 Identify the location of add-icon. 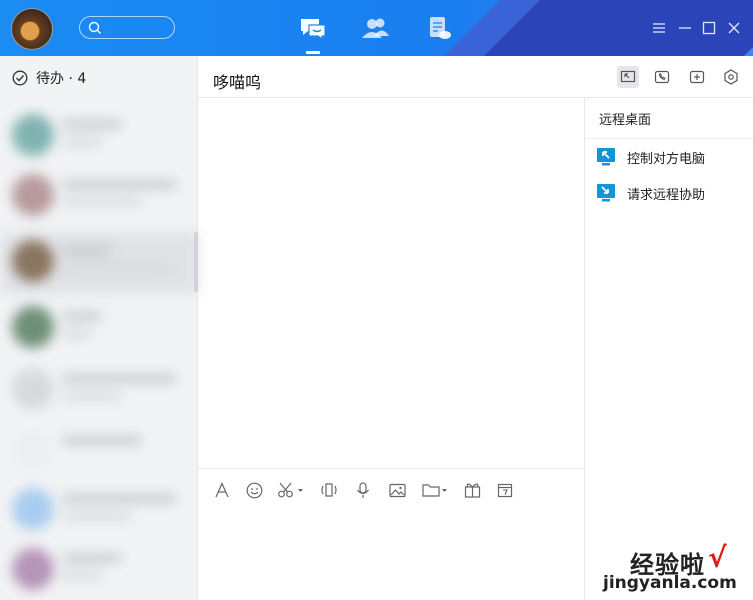
(697, 77).